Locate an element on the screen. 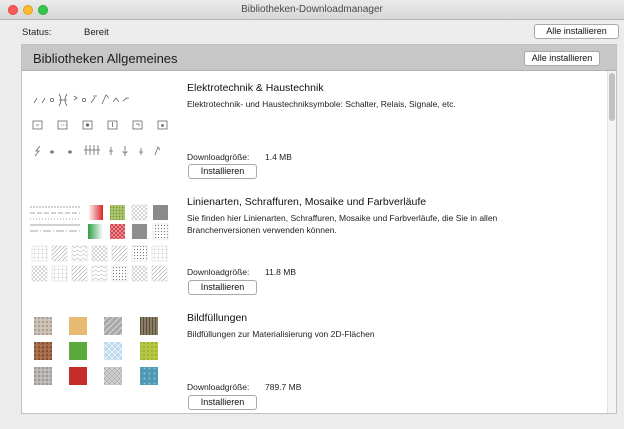 The image size is (624, 429). library-name: Bildfüllungen is located at coordinates (217, 318).